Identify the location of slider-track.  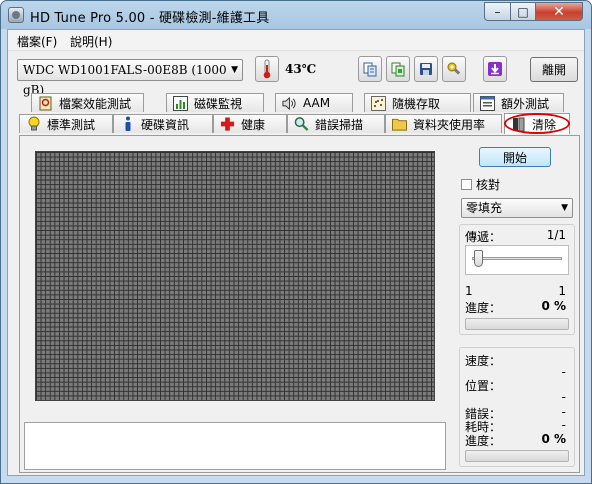
(517, 258).